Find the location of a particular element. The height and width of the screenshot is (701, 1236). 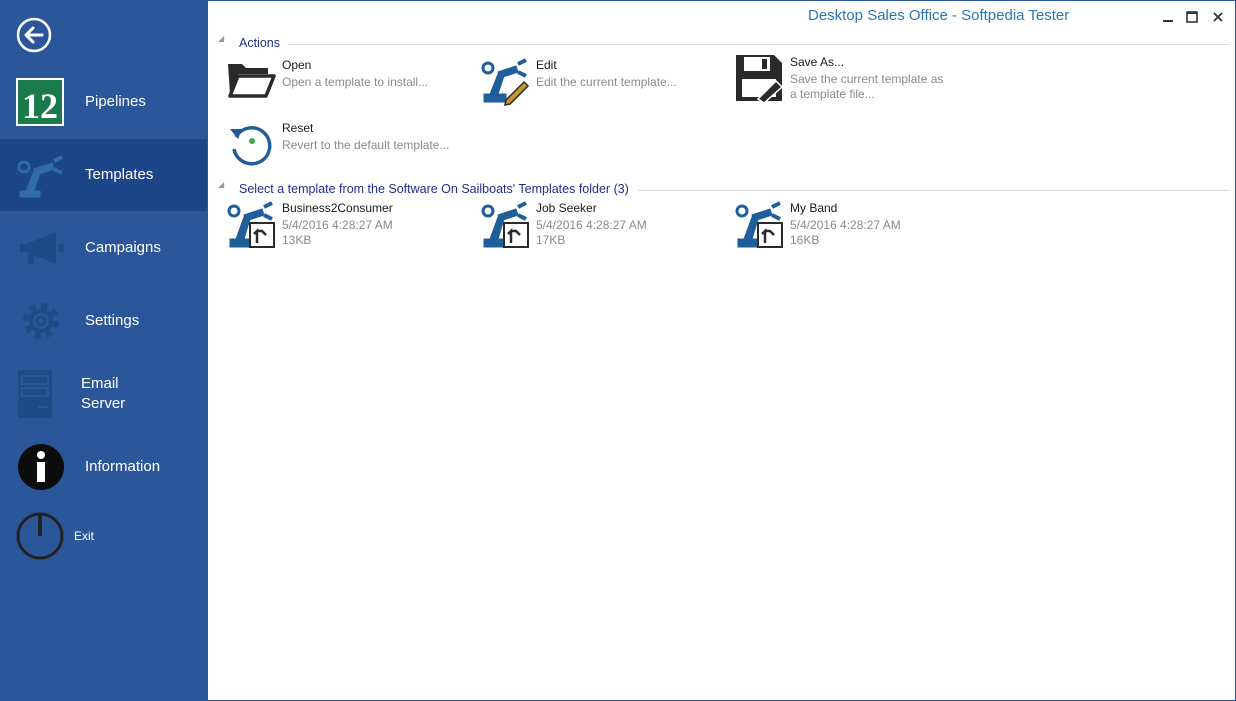

sidebar-item-label: Email Server is located at coordinates (126, 394).